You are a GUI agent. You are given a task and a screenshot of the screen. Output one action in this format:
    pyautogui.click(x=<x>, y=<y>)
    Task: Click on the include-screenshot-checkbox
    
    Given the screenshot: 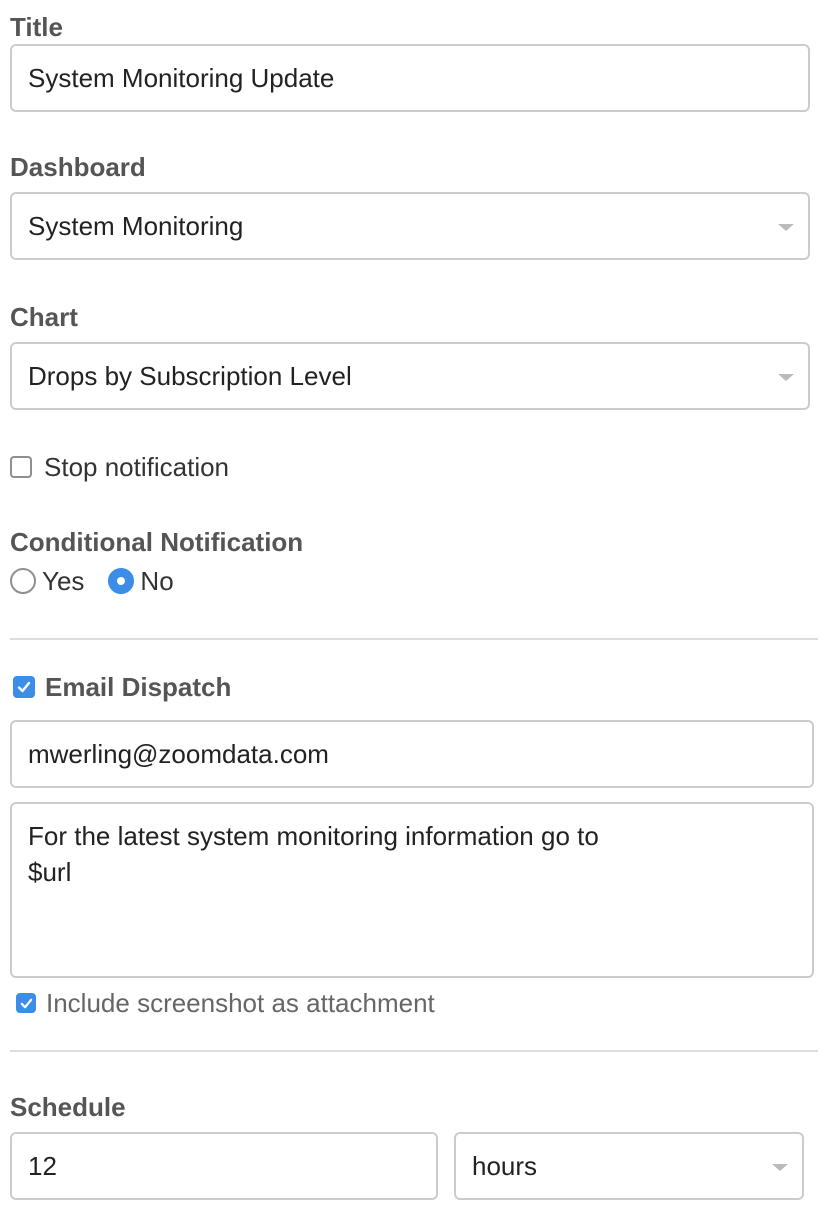 What is the action you would take?
    pyautogui.click(x=26, y=1003)
    